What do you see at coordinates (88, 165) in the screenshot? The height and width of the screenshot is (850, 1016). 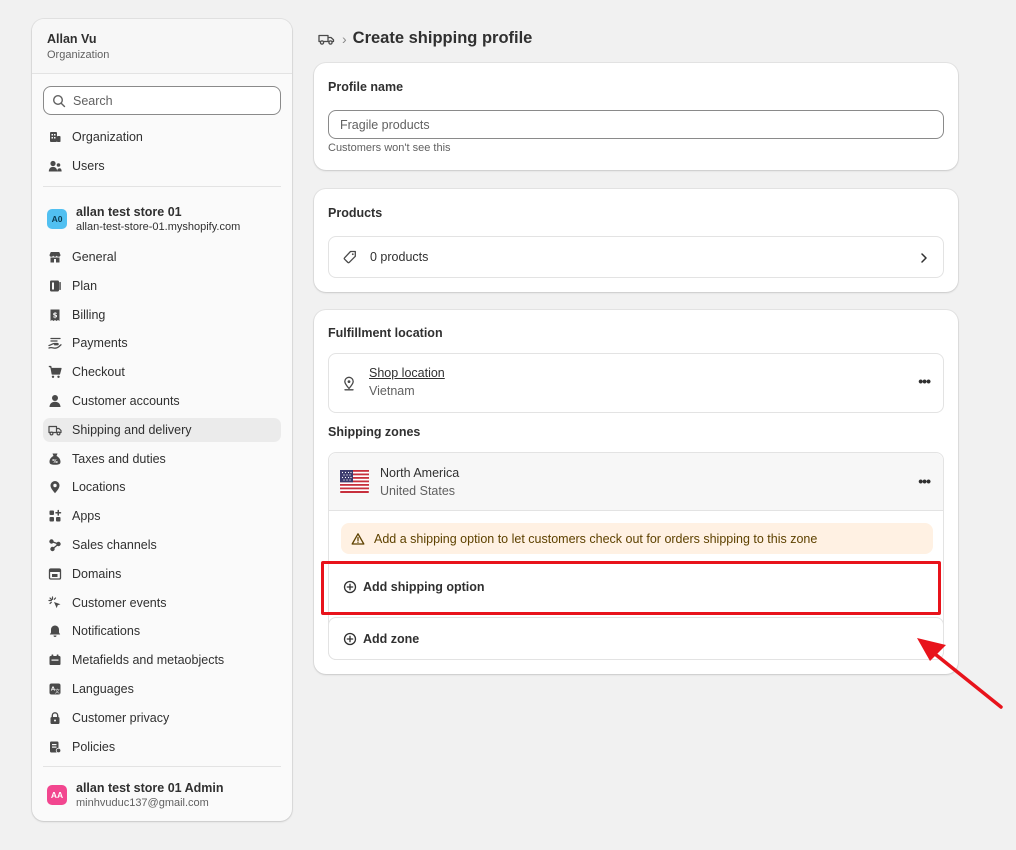 I see `sidebar-item-label: Users` at bounding box center [88, 165].